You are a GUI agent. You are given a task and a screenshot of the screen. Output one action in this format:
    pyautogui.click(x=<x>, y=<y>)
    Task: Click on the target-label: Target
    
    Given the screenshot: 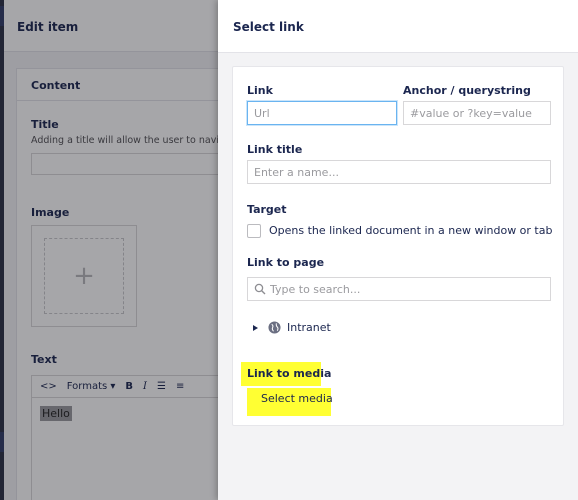 What is the action you would take?
    pyautogui.click(x=267, y=209)
    